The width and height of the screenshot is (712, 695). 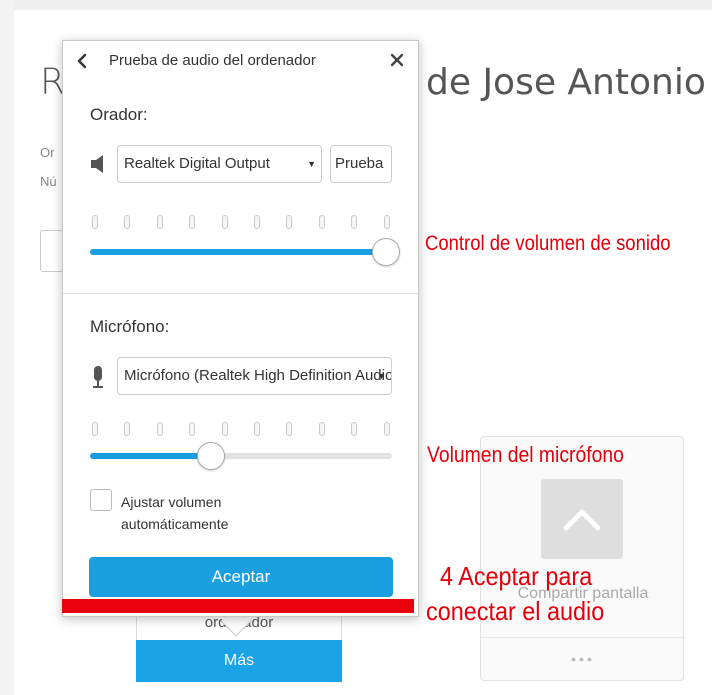 What do you see at coordinates (515, 611) in the screenshot?
I see `annotation-accept-line-2: conectar el audio` at bounding box center [515, 611].